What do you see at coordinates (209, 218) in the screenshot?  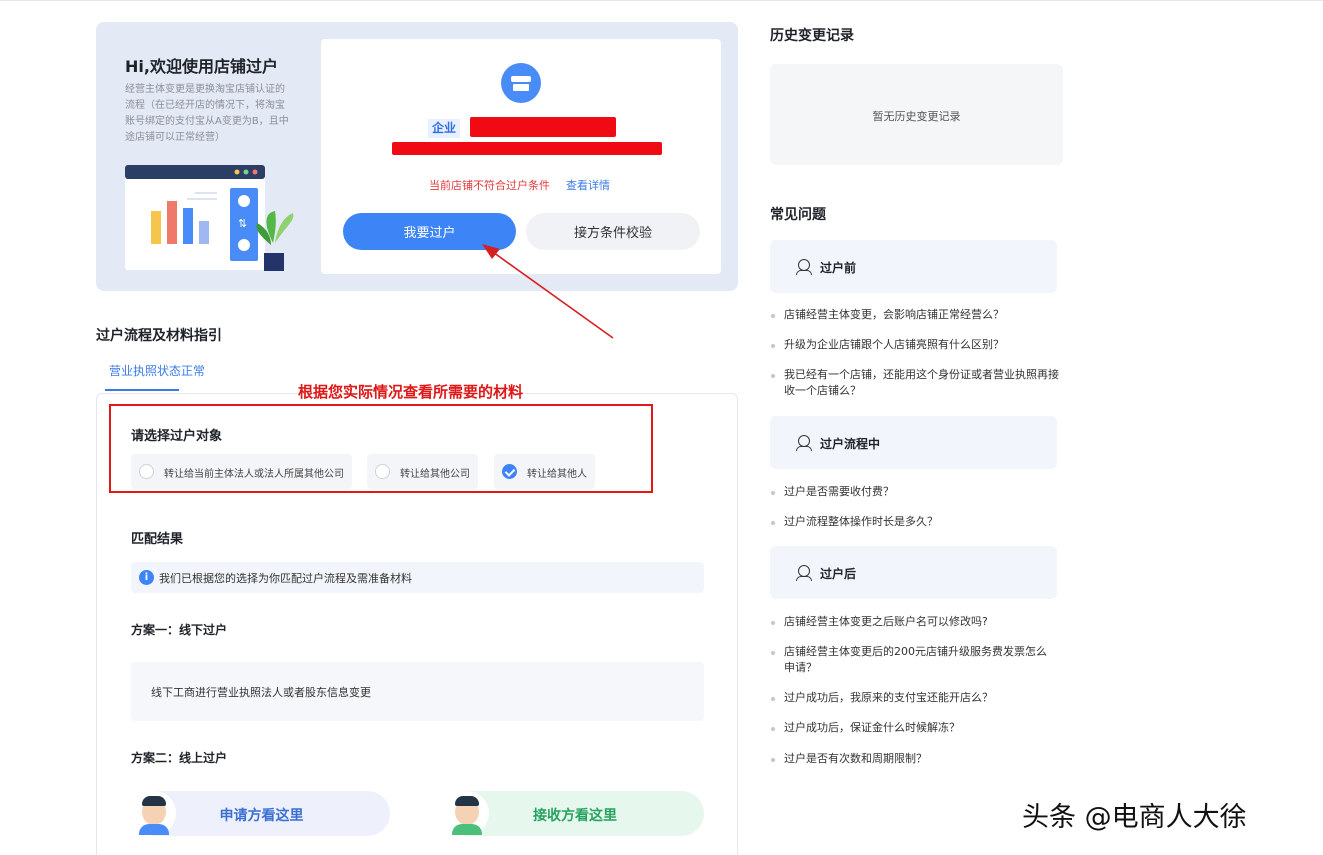 I see `transfer-illustration: ⇅` at bounding box center [209, 218].